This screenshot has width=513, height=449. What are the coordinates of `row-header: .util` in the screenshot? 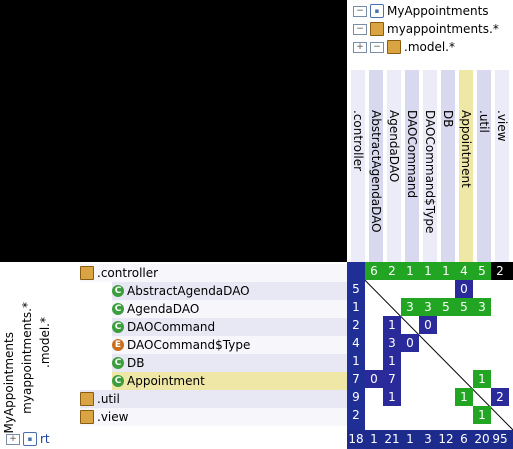 It's located at (213, 399).